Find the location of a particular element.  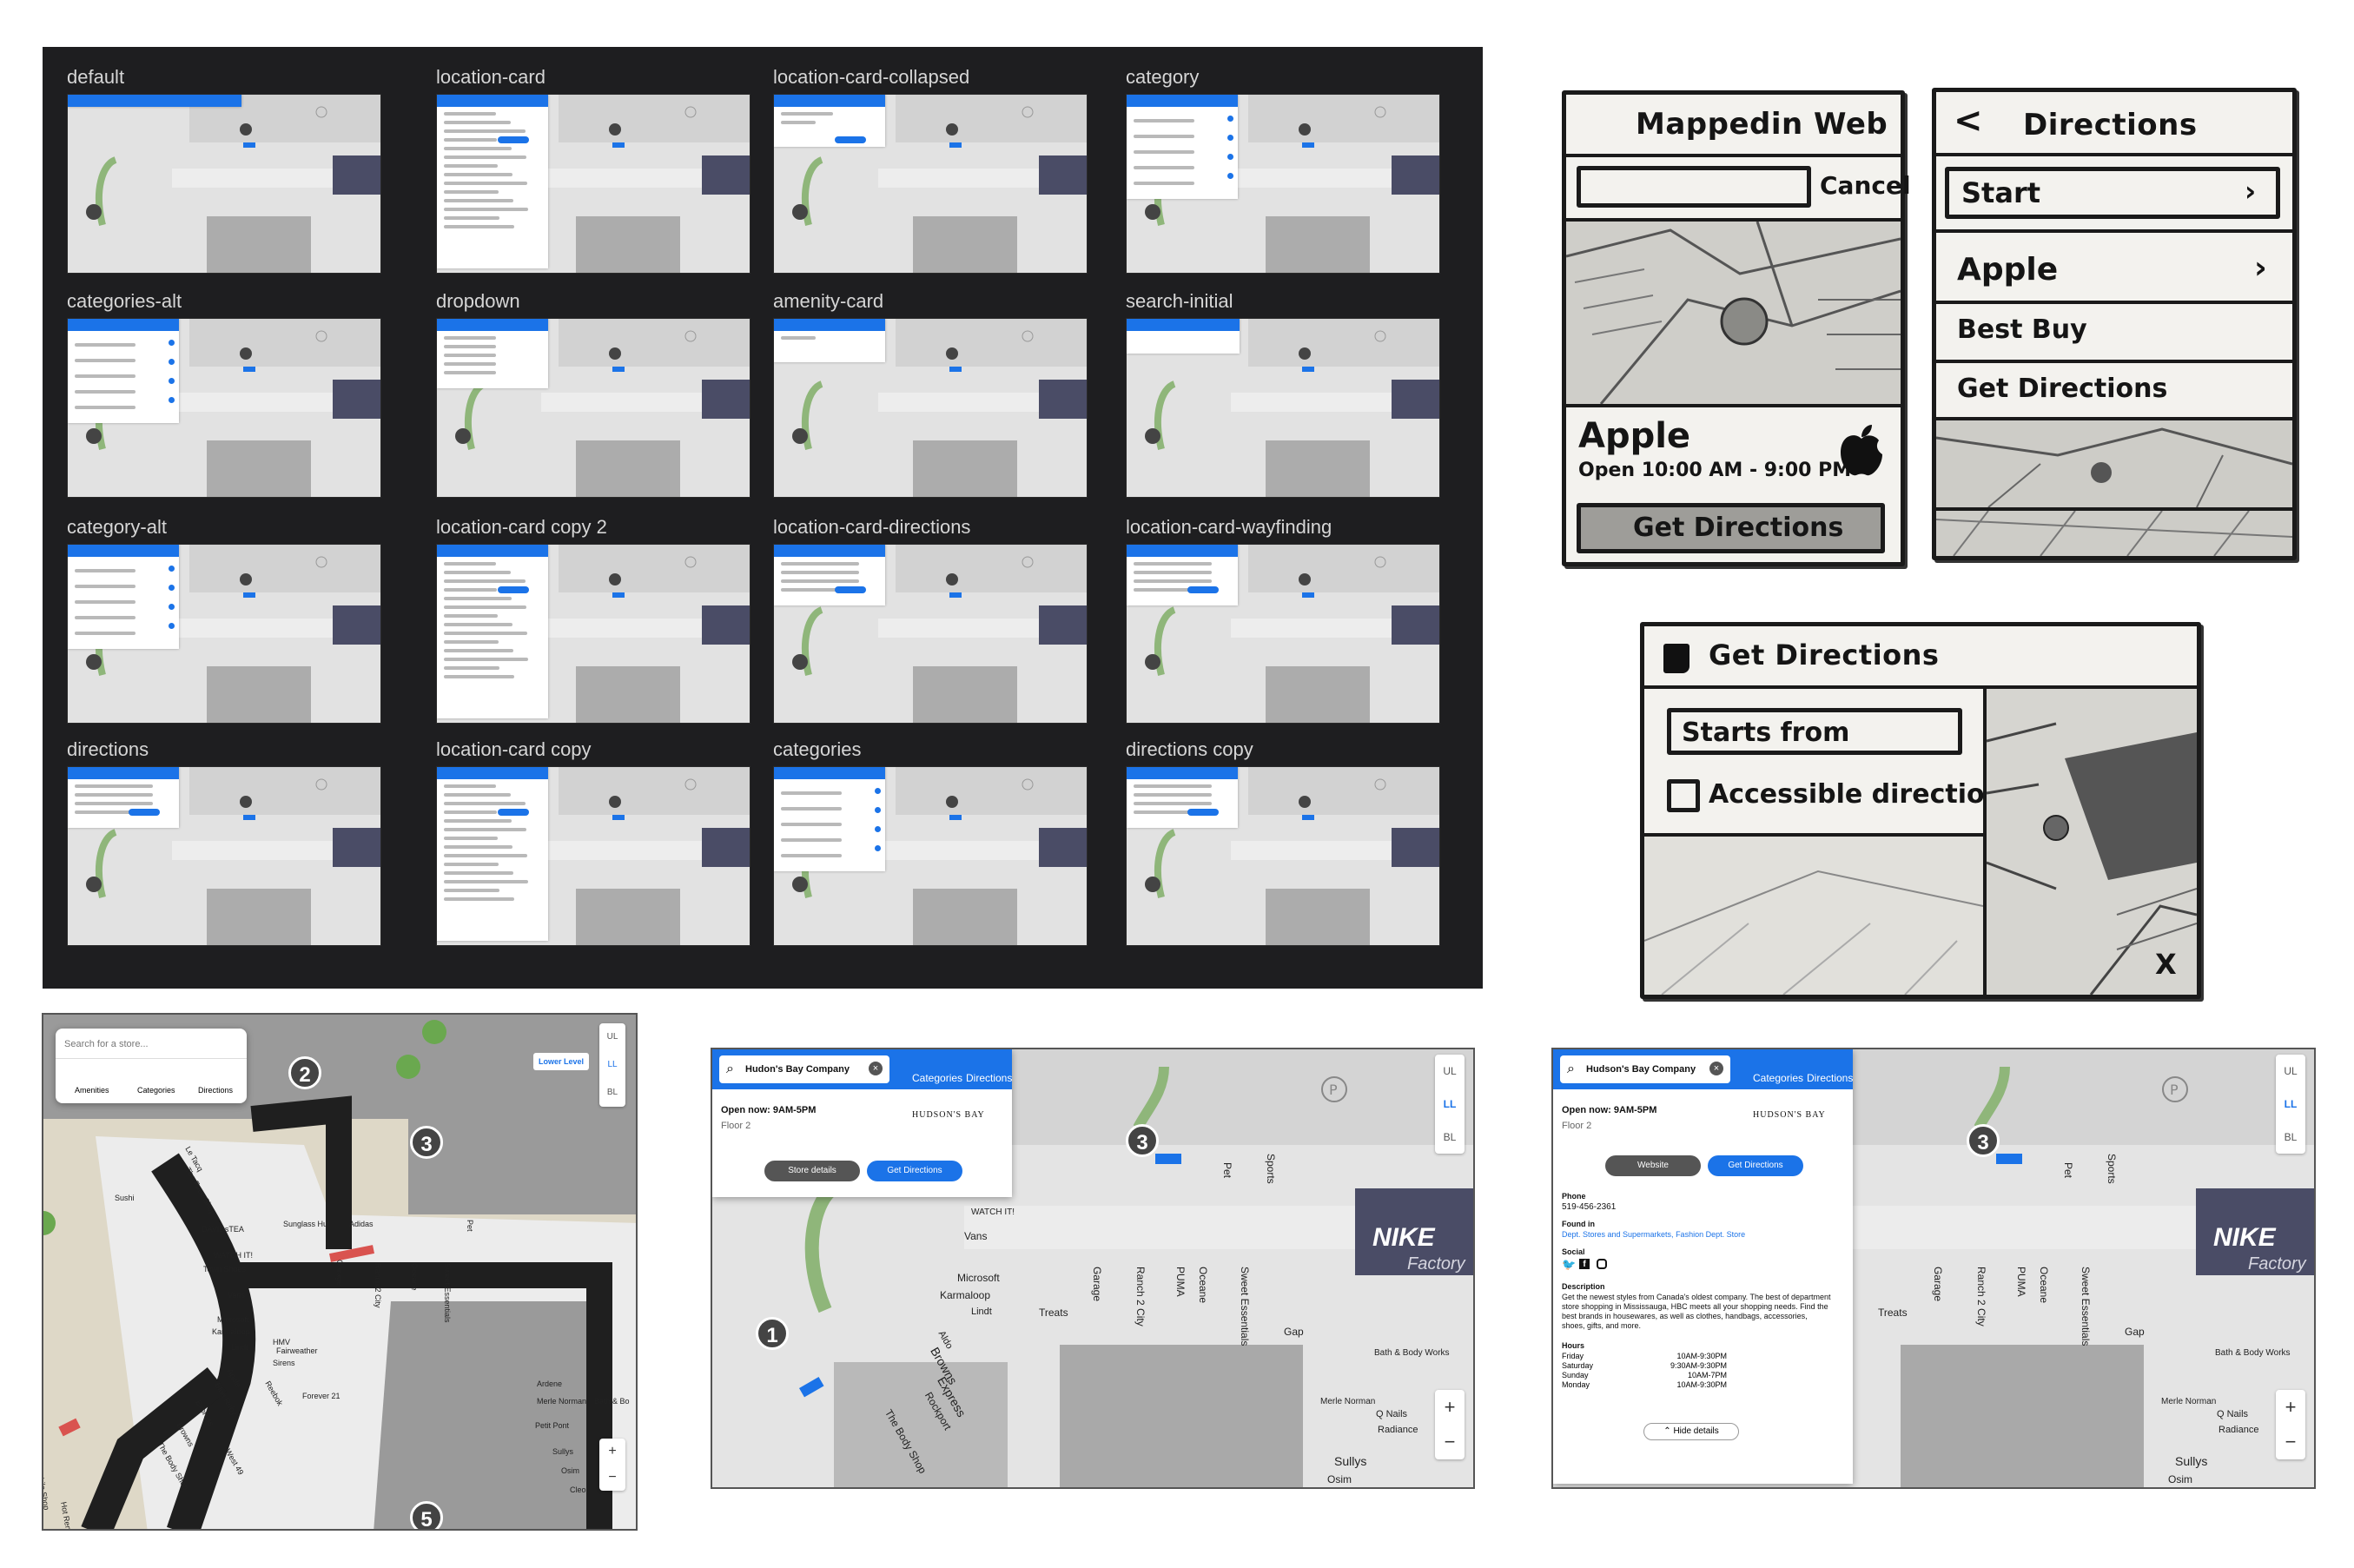

sketch-start-field: Start › is located at coordinates (2113, 193).